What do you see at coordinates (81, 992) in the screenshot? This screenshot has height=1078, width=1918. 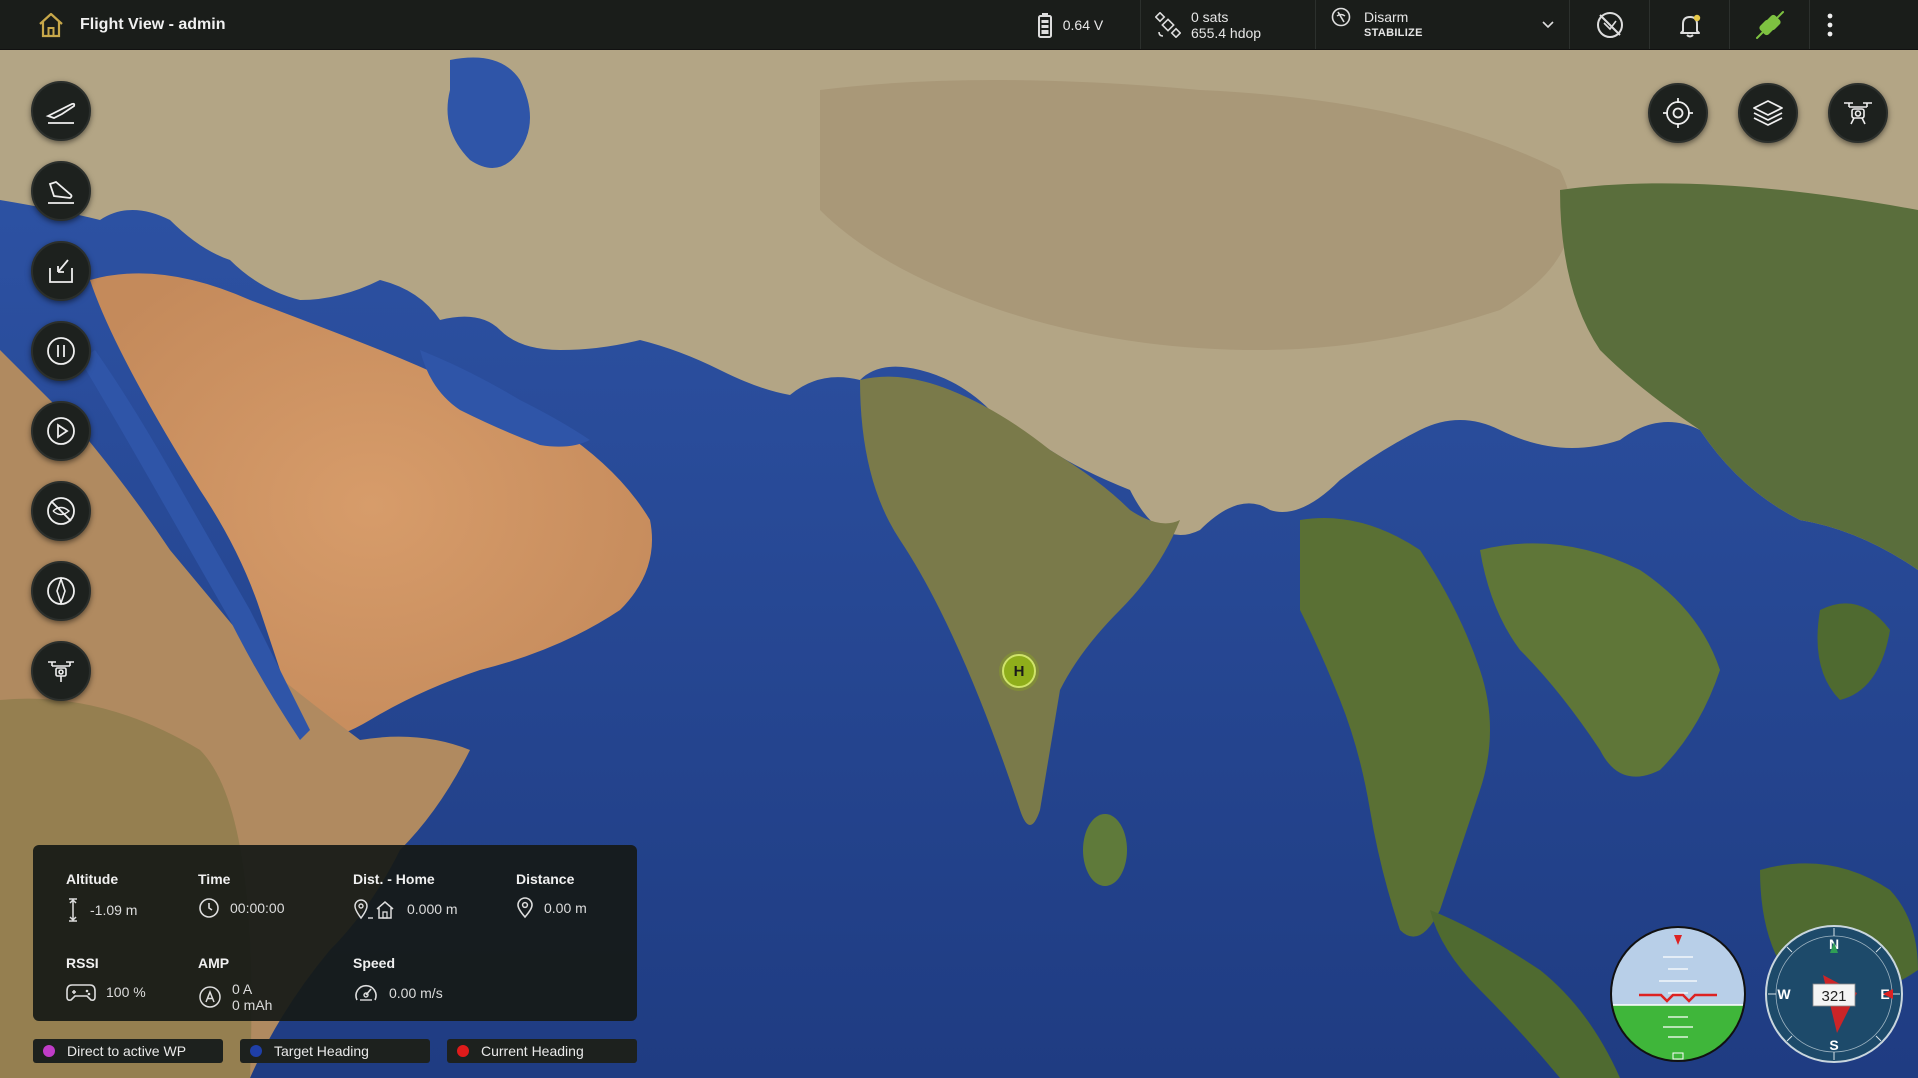 I see `gamepad-icon` at bounding box center [81, 992].